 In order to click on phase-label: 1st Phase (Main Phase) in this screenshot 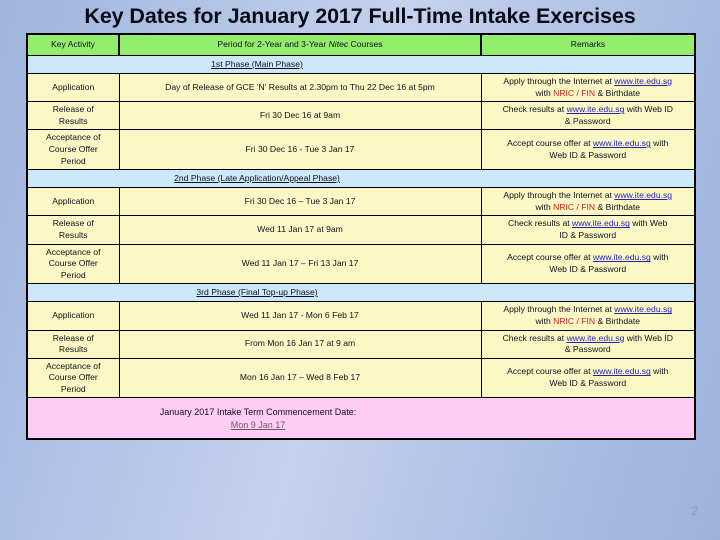, I will do `click(257, 63)`.